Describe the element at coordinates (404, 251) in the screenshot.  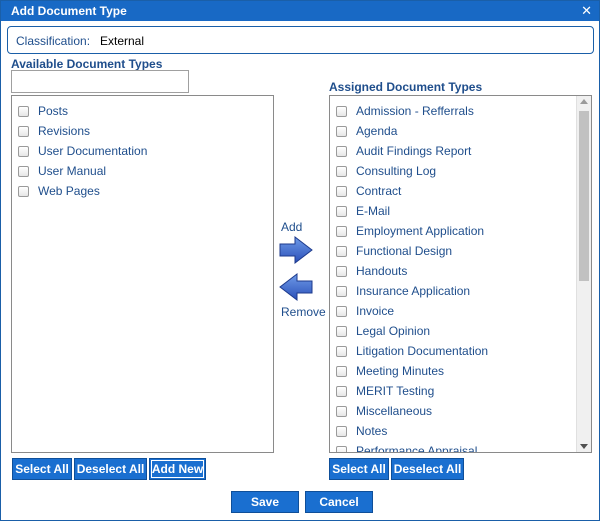
I see `list-item-label: Functional Design` at that location.